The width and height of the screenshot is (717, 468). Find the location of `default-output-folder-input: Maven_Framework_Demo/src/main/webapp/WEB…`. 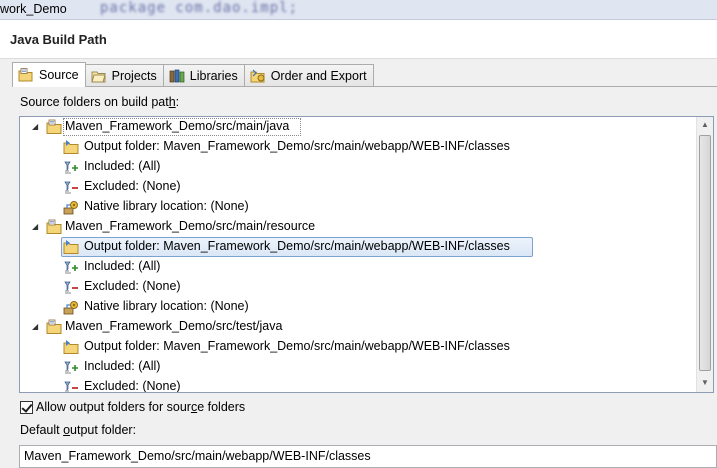

default-output-folder-input: Maven_Framework_Demo/src/main/webapp/WEB… is located at coordinates (368, 456).